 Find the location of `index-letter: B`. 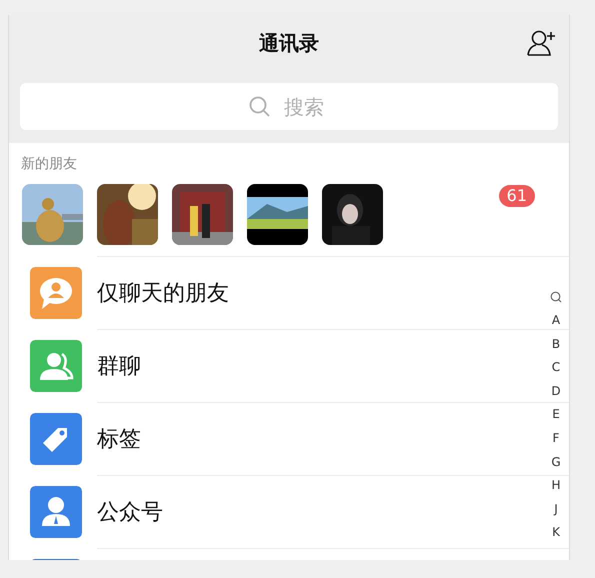

index-letter: B is located at coordinates (556, 344).